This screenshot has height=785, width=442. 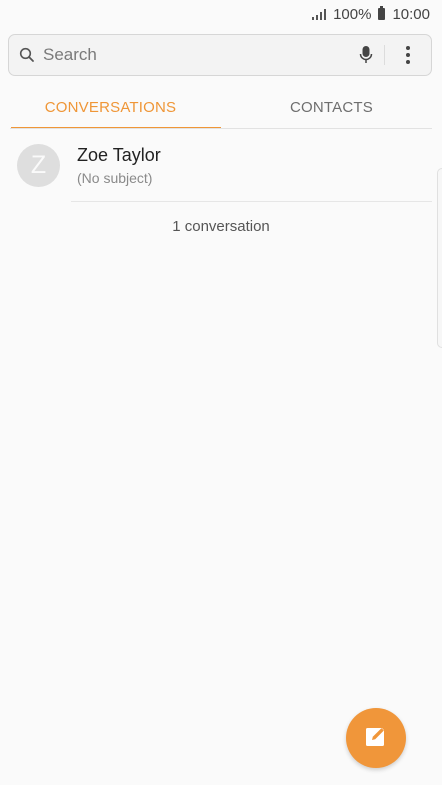 I want to click on microphone-icon, so click(x=366, y=55).